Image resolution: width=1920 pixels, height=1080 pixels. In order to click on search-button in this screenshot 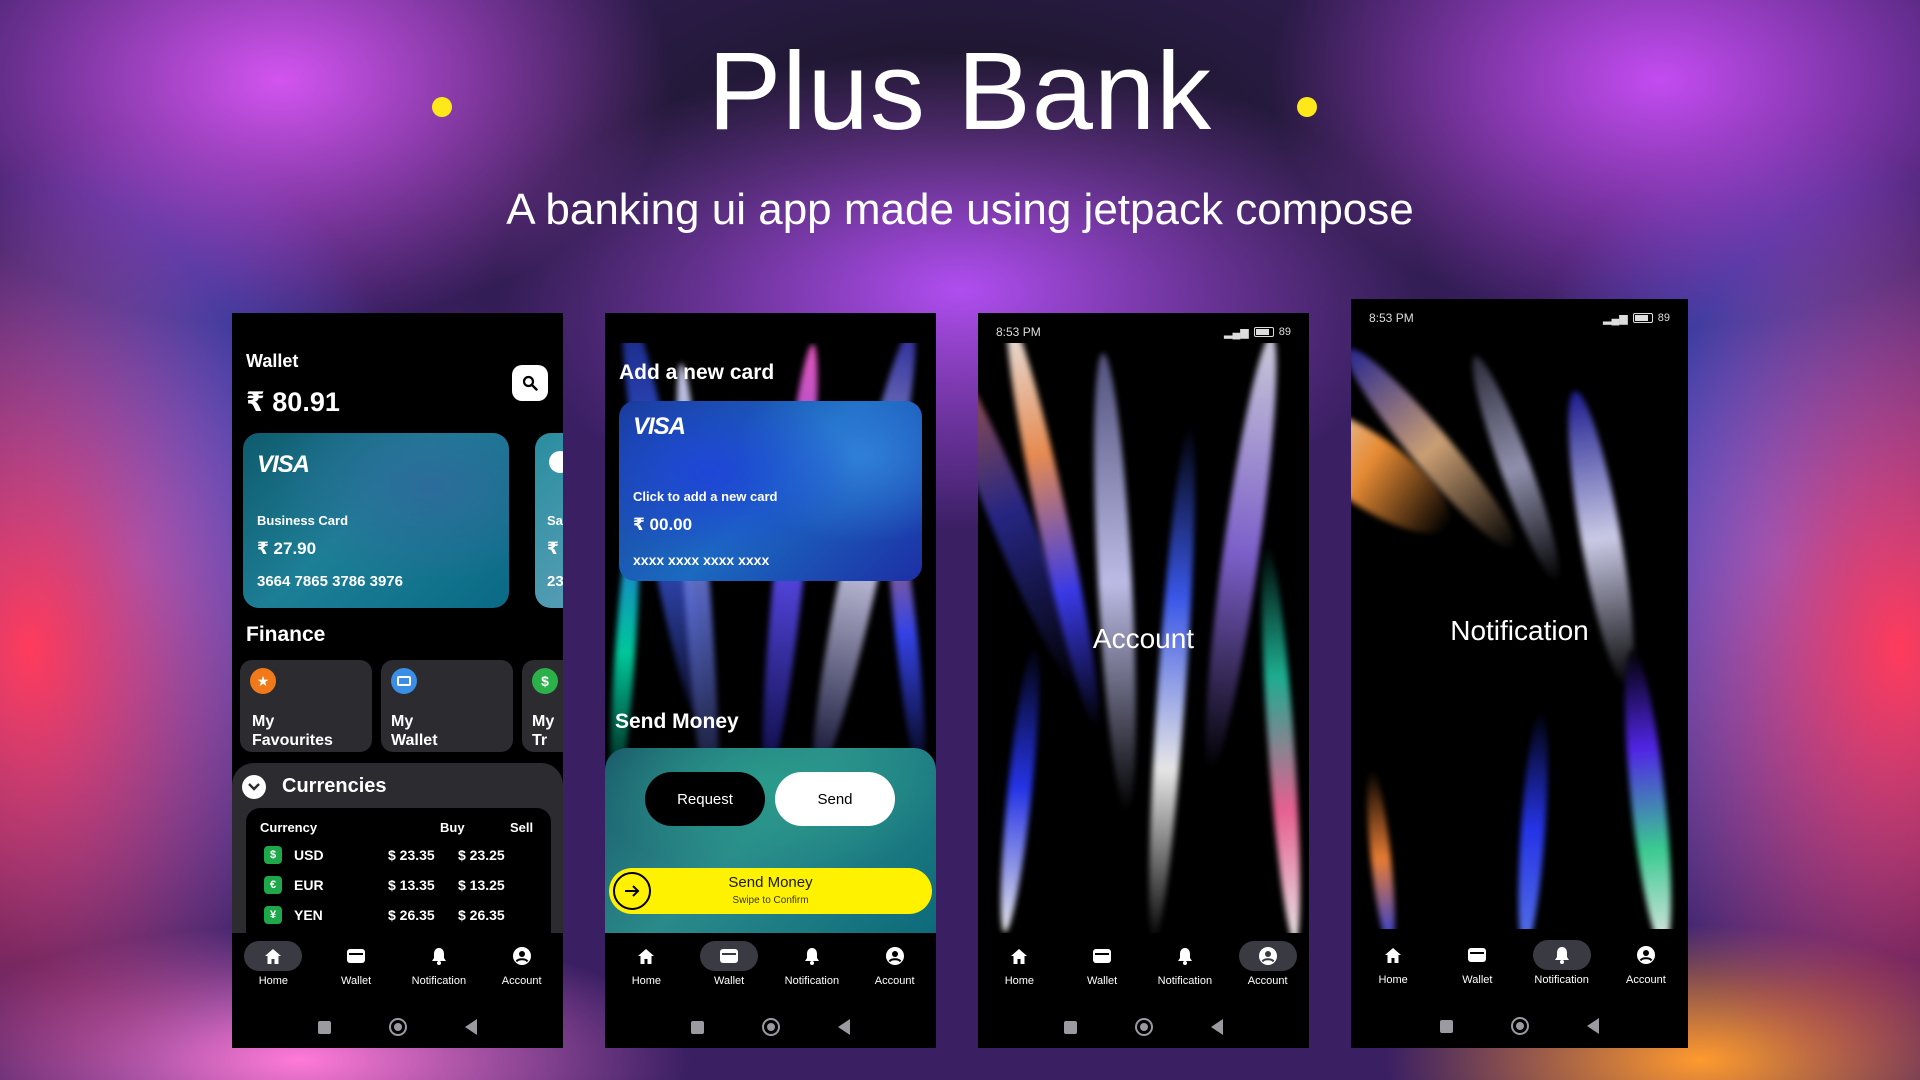, I will do `click(530, 383)`.